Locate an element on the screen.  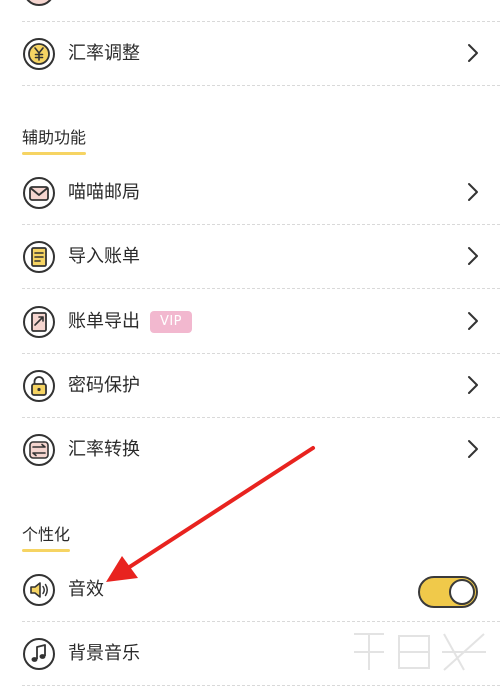
watermark-graphic is located at coordinates (420, 652).